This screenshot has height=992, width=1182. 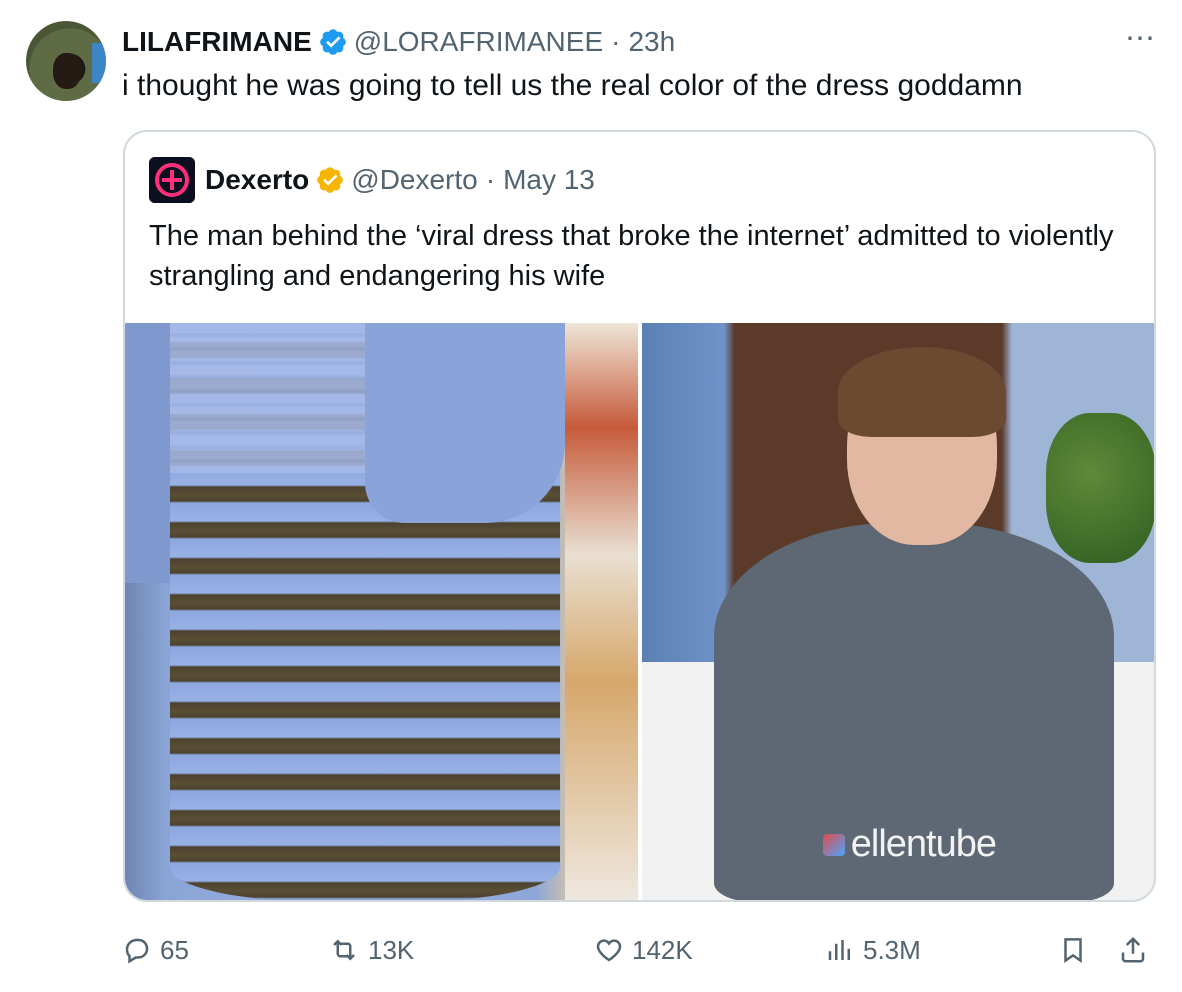 What do you see at coordinates (174, 949) in the screenshot?
I see `reply-count: 65` at bounding box center [174, 949].